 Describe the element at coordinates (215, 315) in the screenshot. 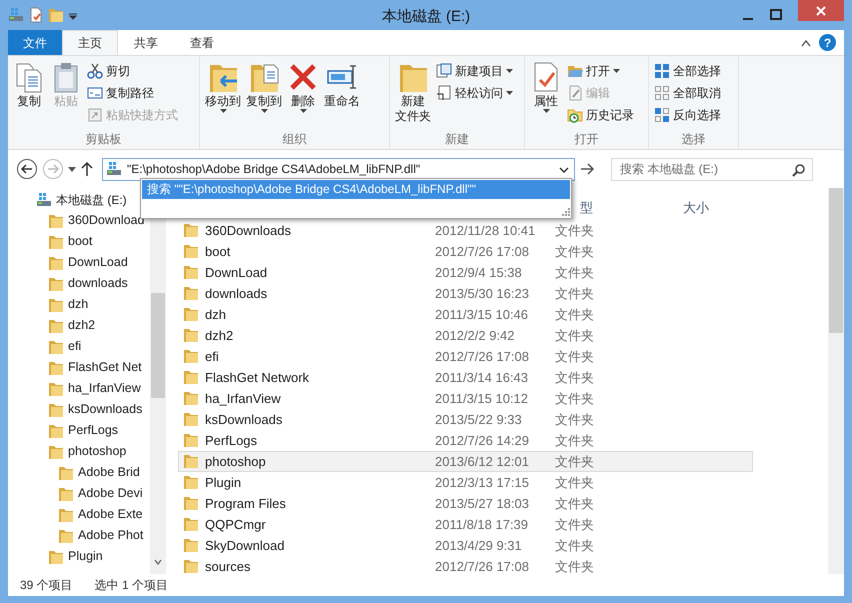

I see `file-name: dzh` at that location.